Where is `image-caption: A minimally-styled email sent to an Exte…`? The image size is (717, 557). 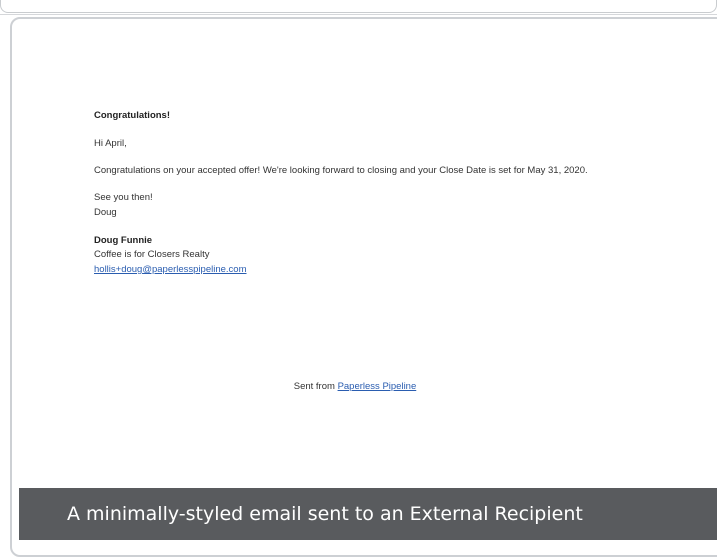 image-caption: A minimally-styled email sent to an Exte… is located at coordinates (368, 514).